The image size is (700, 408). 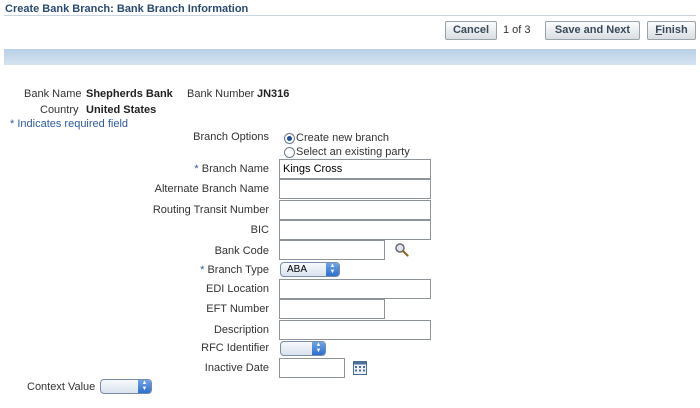 What do you see at coordinates (53, 94) in the screenshot?
I see `bank-name-label: Bank Name` at bounding box center [53, 94].